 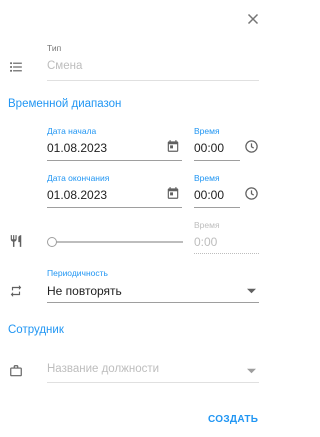 I want to click on list-icon, so click(x=16, y=67).